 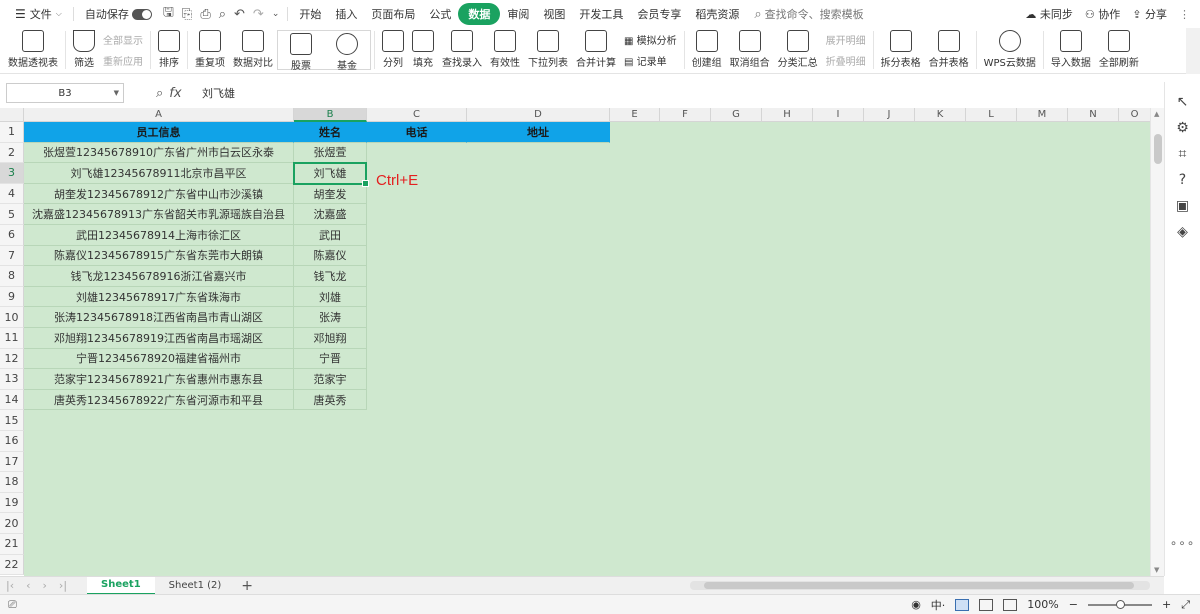 What do you see at coordinates (1042, 604) in the screenshot?
I see `zoom-level: 100%` at bounding box center [1042, 604].